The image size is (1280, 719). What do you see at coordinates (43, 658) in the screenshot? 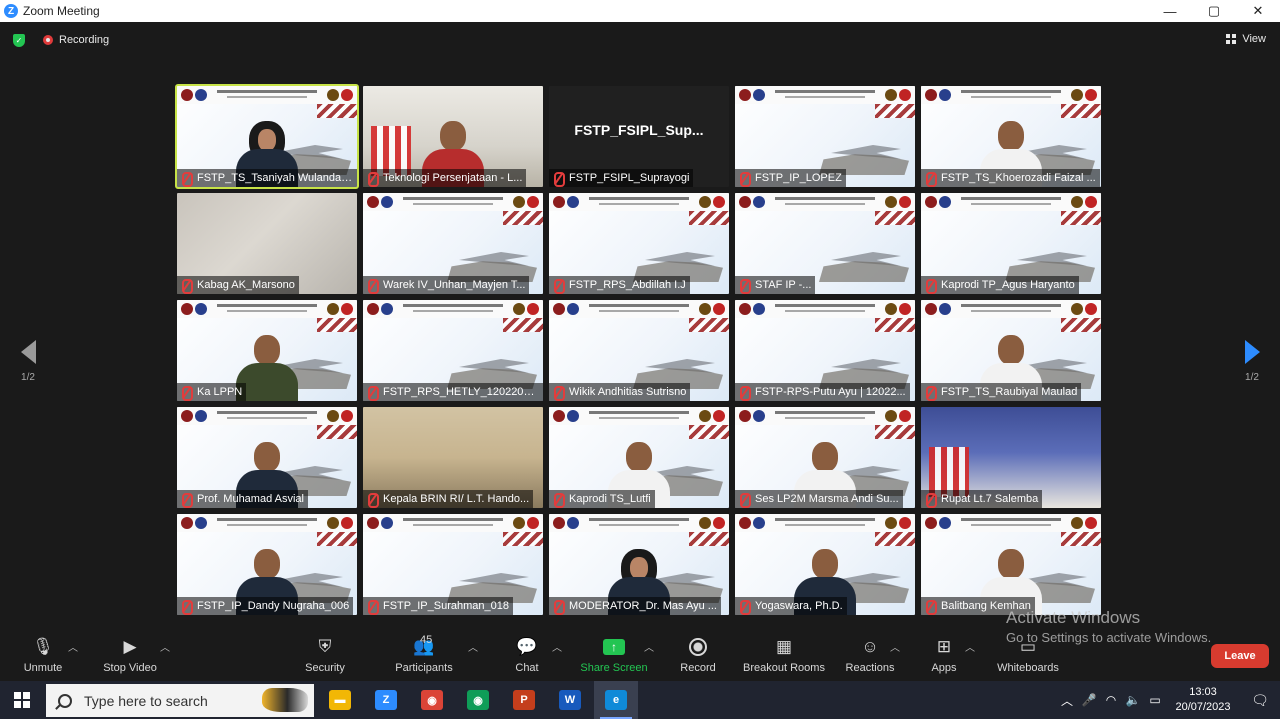
I see `unmute-button: 🎙 Unmute` at bounding box center [43, 658].